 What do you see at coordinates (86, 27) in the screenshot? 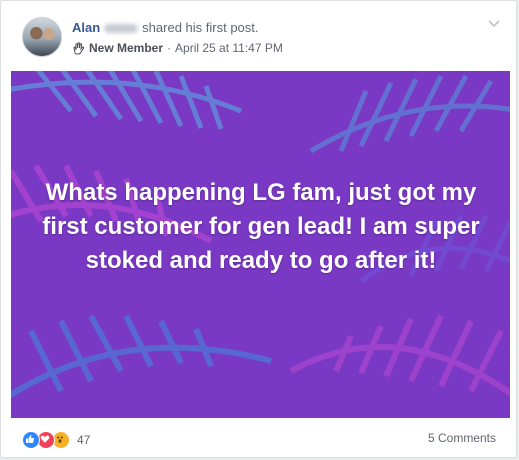
I see `author-name-link: Alan` at bounding box center [86, 27].